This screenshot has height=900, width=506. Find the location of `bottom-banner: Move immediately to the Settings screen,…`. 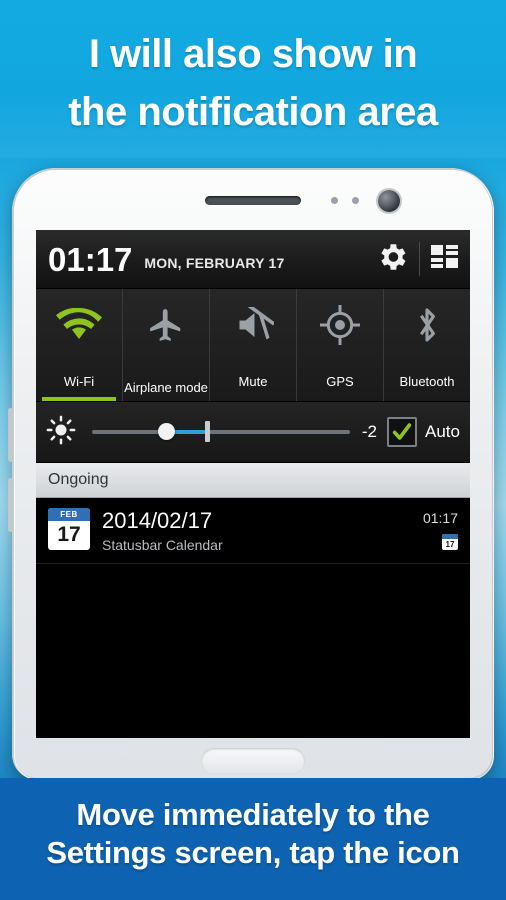

bottom-banner: Move immediately to the Settings screen,… is located at coordinates (253, 839).